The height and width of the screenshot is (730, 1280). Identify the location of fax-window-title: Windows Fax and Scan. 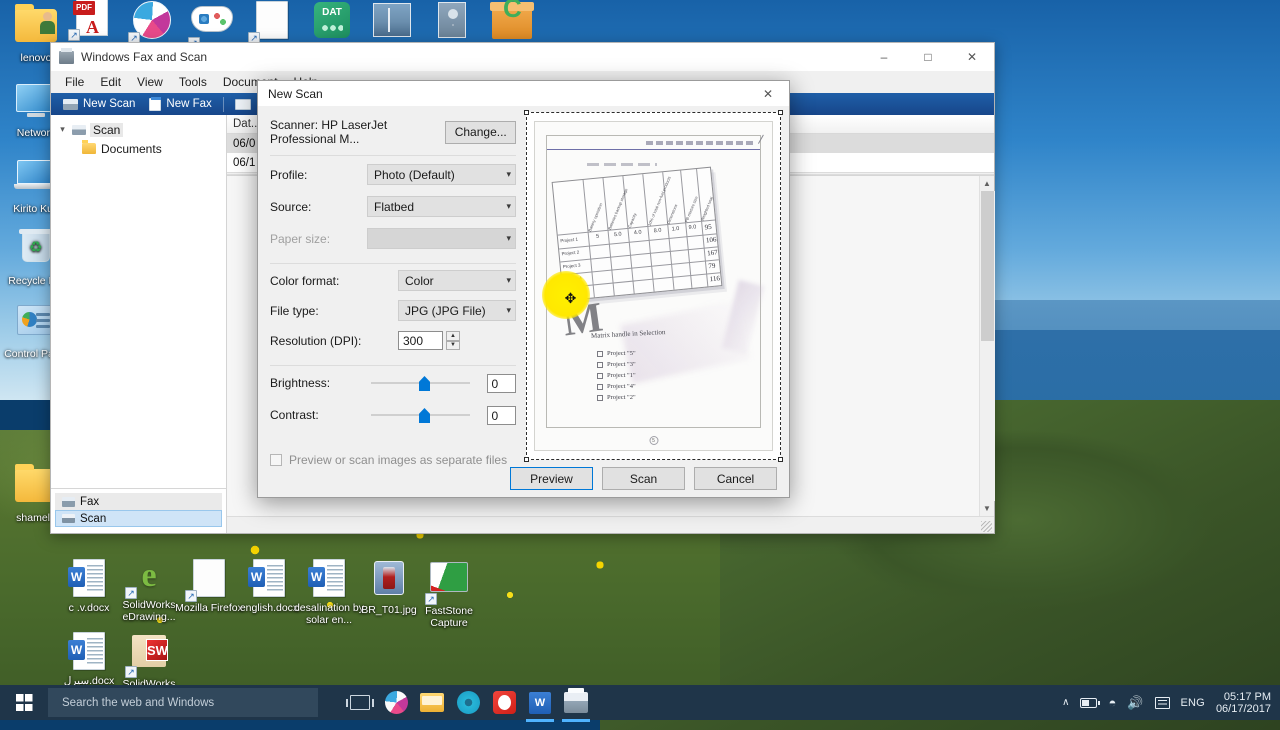
(144, 57).